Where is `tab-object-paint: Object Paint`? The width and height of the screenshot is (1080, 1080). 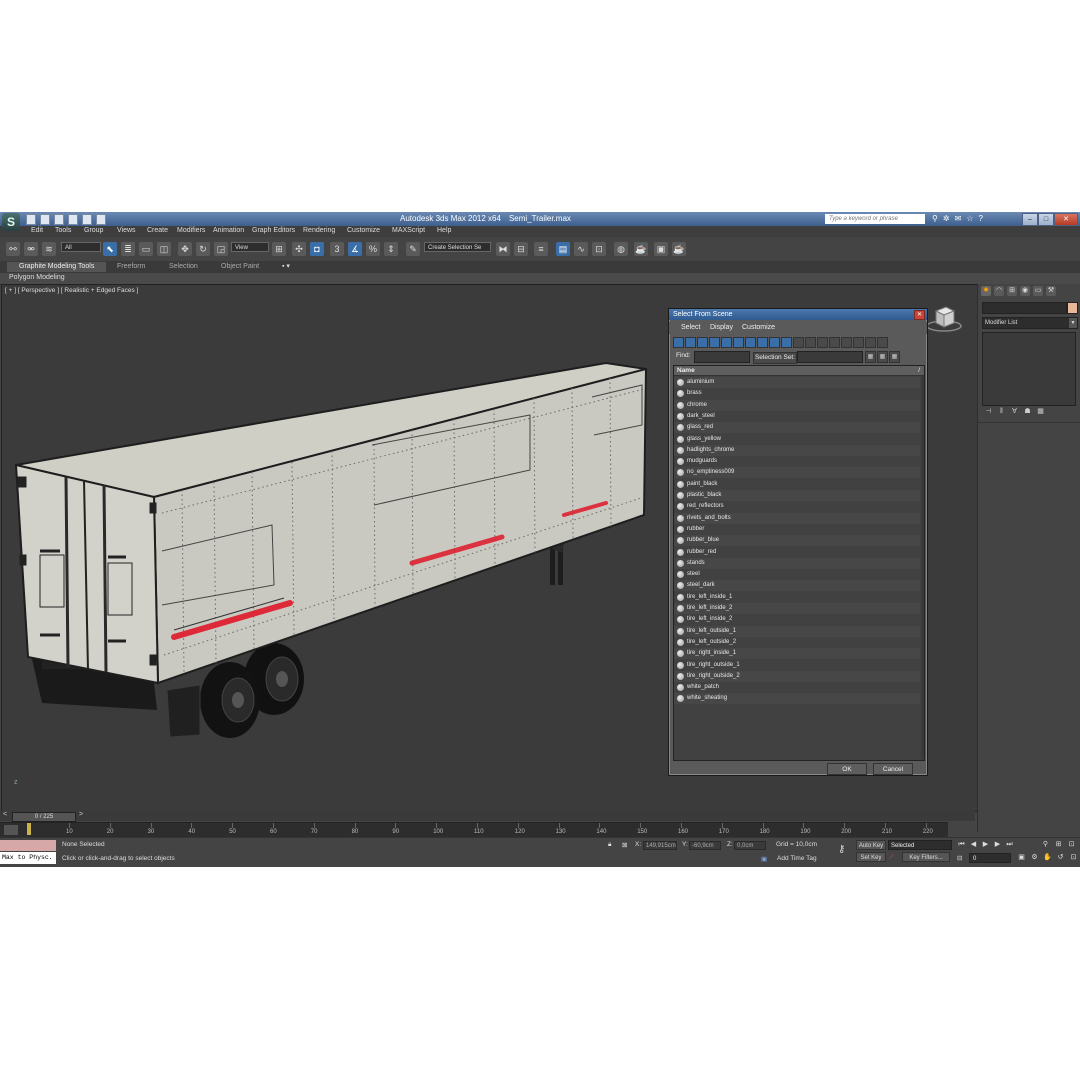
tab-object-paint: Object Paint is located at coordinates (240, 267).